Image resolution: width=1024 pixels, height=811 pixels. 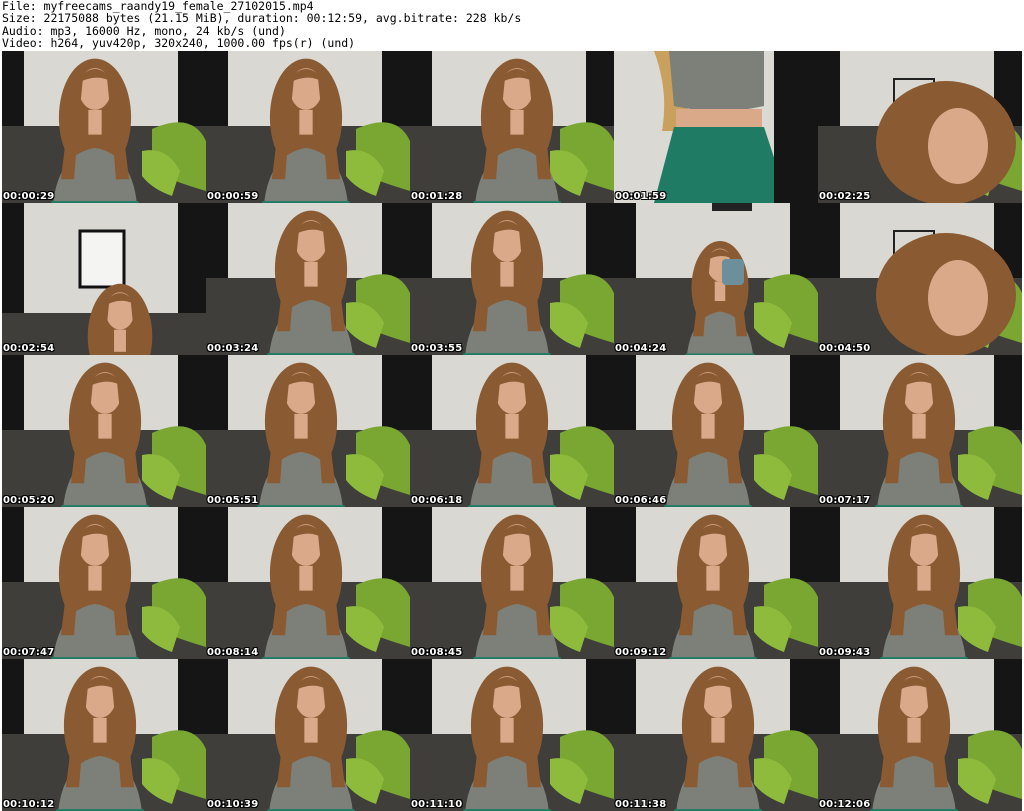 I want to click on video-thumbnail: 00:02:25, so click(x=920, y=127).